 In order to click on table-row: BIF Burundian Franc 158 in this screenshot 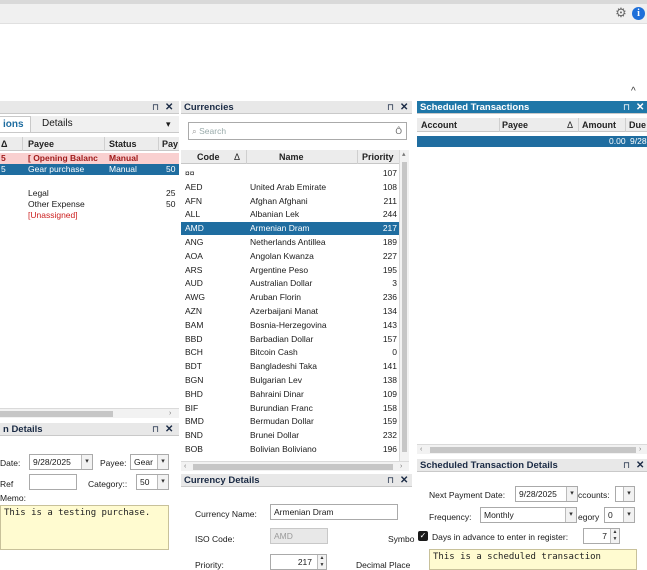, I will do `click(290, 408)`.